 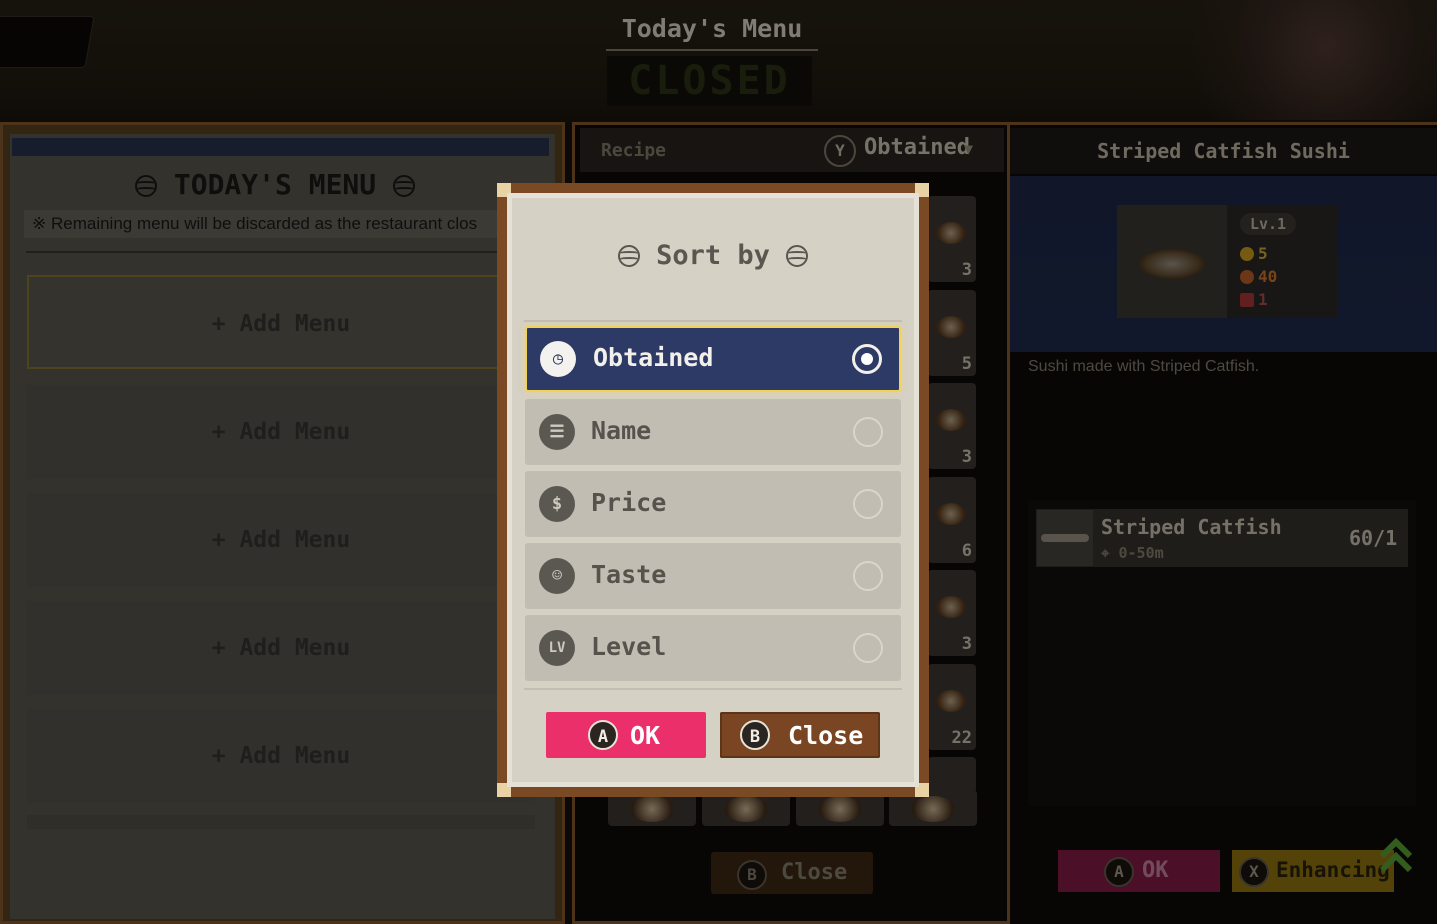 I want to click on sort-close-button: B Close, so click(x=800, y=735).